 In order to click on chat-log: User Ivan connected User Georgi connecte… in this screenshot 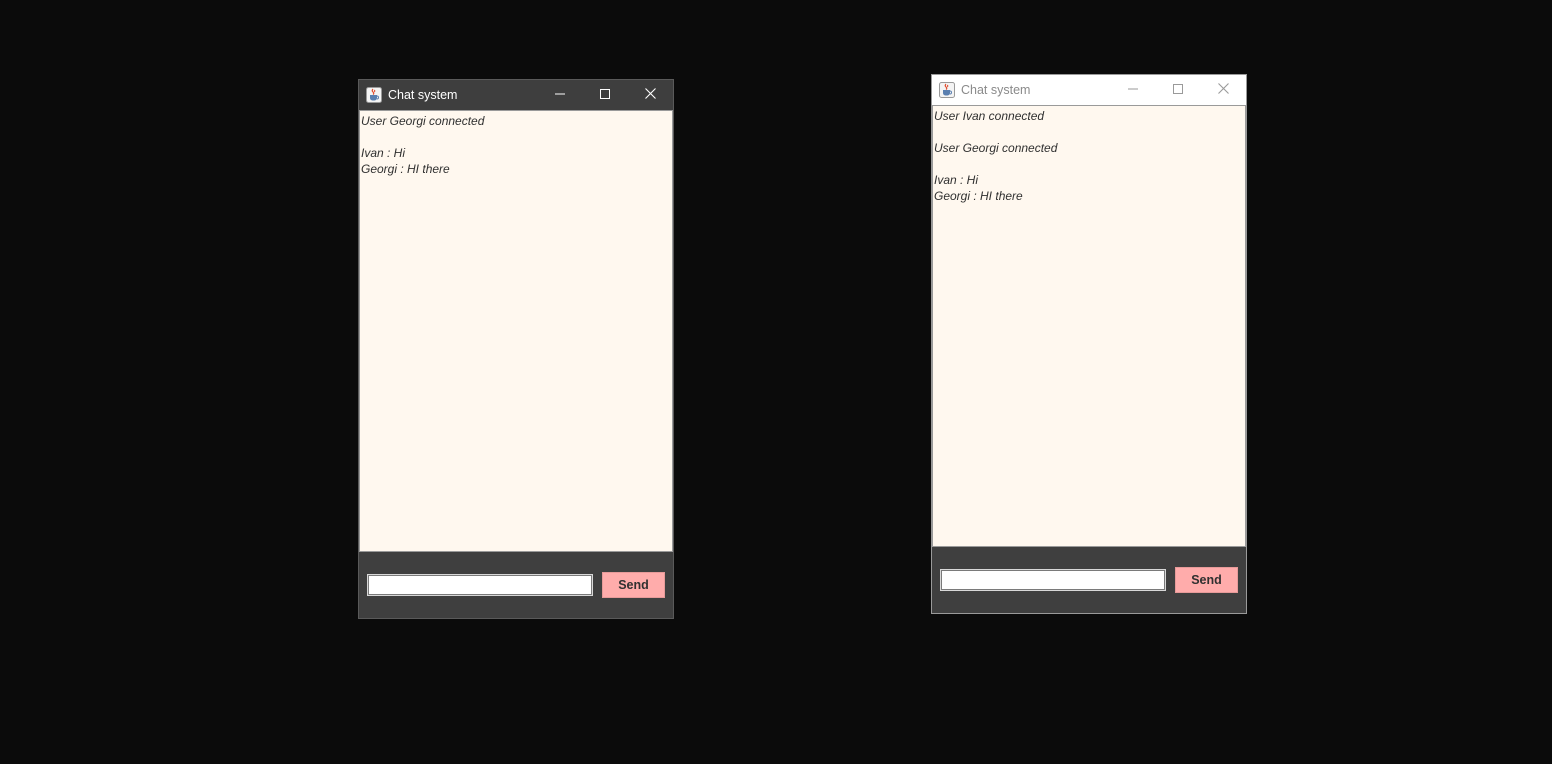, I will do `click(1089, 326)`.